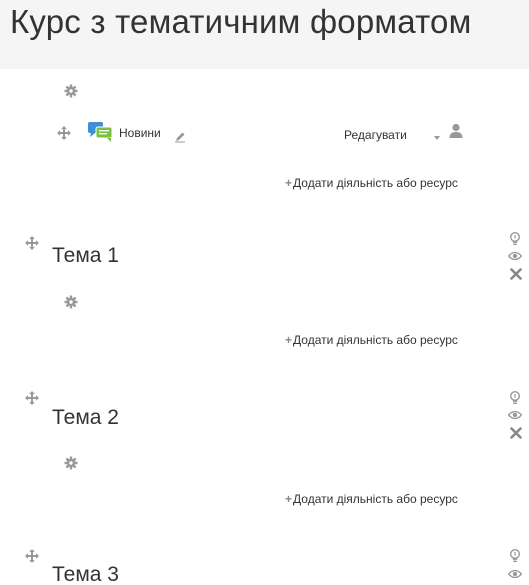 The width and height of the screenshot is (529, 585). I want to click on section-title: Тема 1, so click(85, 255).